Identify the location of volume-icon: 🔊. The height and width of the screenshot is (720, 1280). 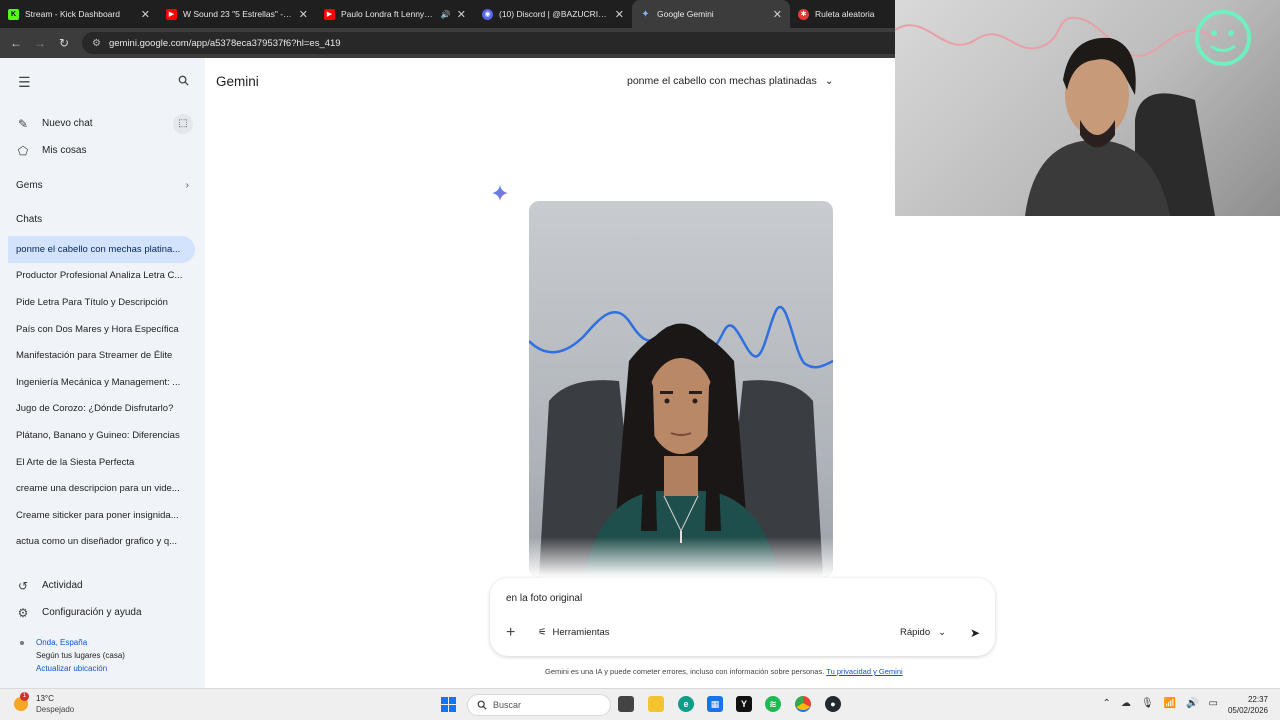
(1192, 703).